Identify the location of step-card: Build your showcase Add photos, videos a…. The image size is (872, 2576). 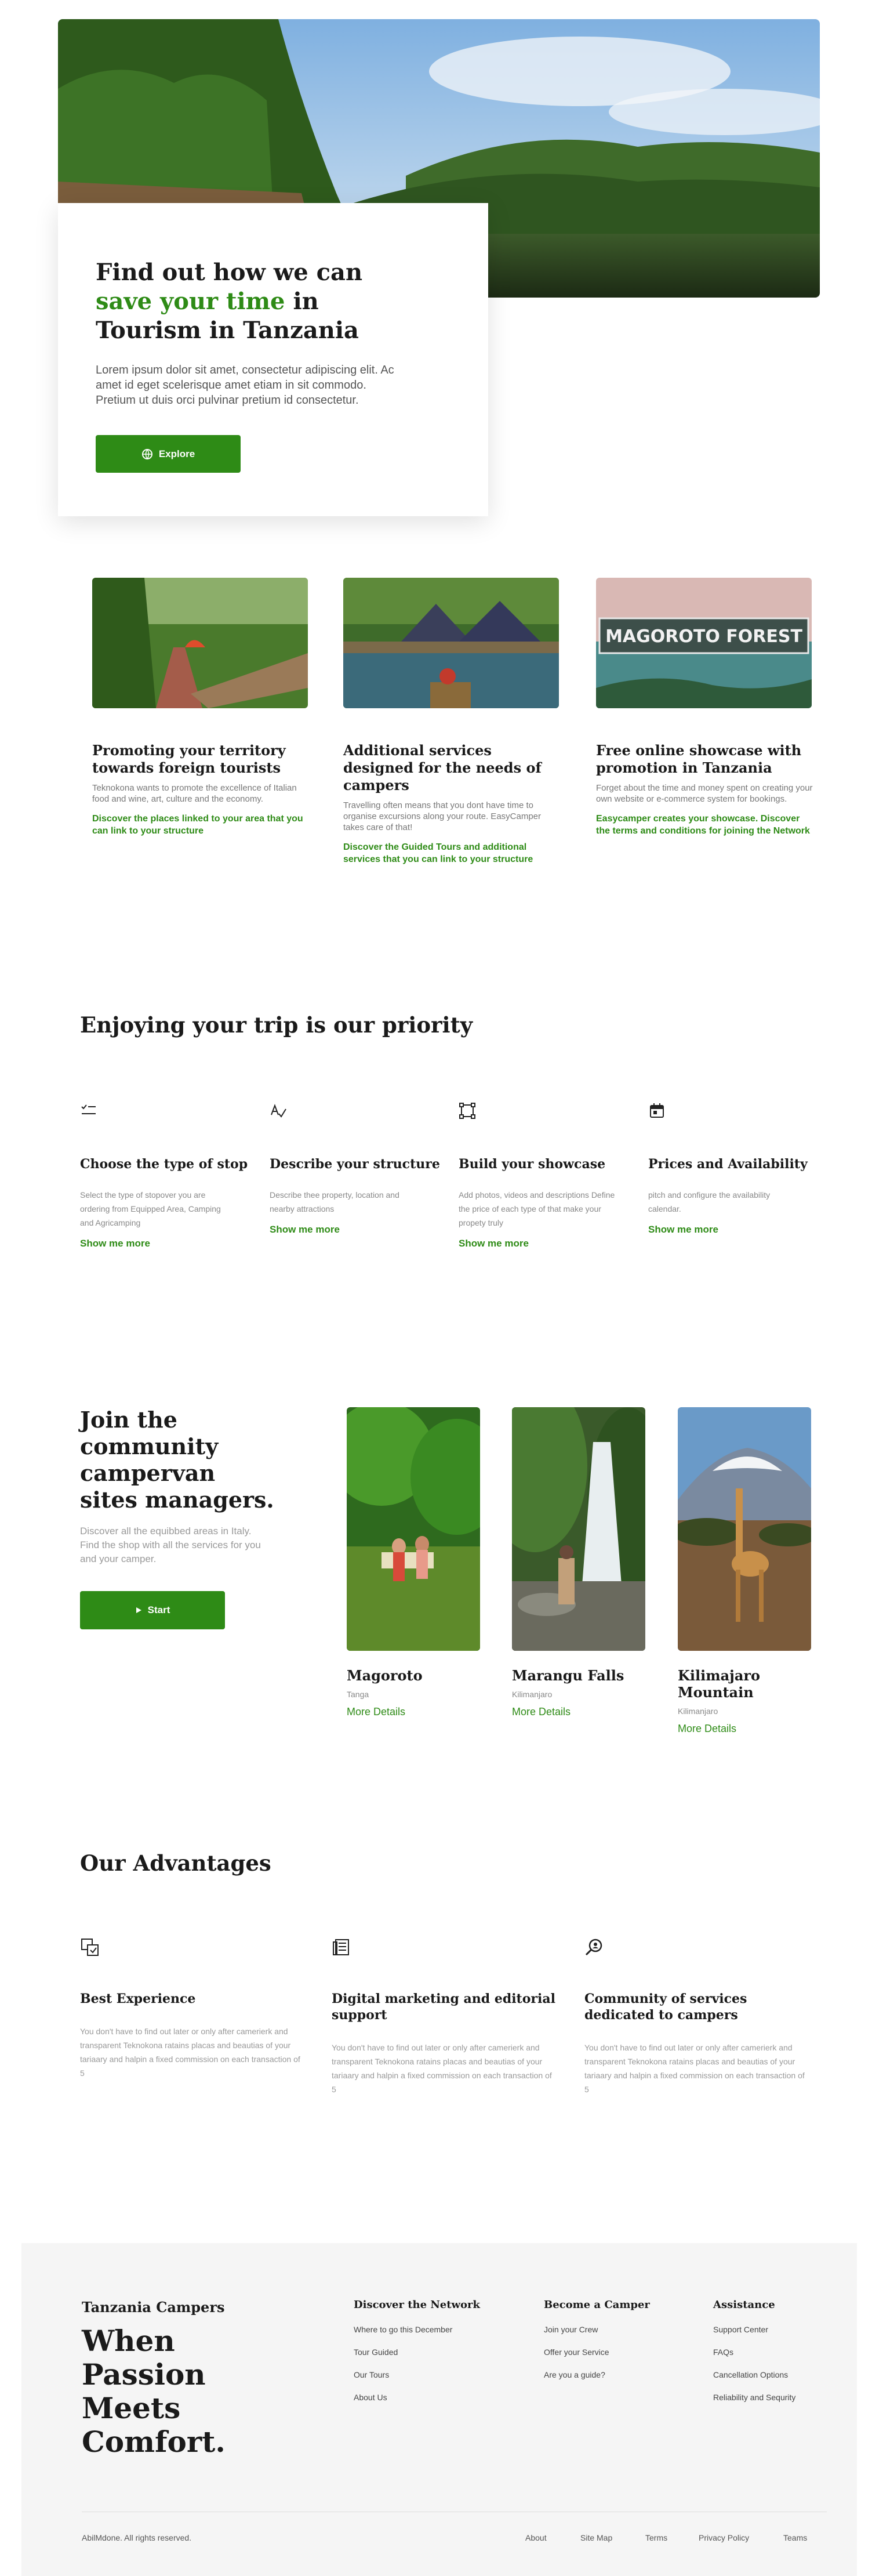
(546, 1176).